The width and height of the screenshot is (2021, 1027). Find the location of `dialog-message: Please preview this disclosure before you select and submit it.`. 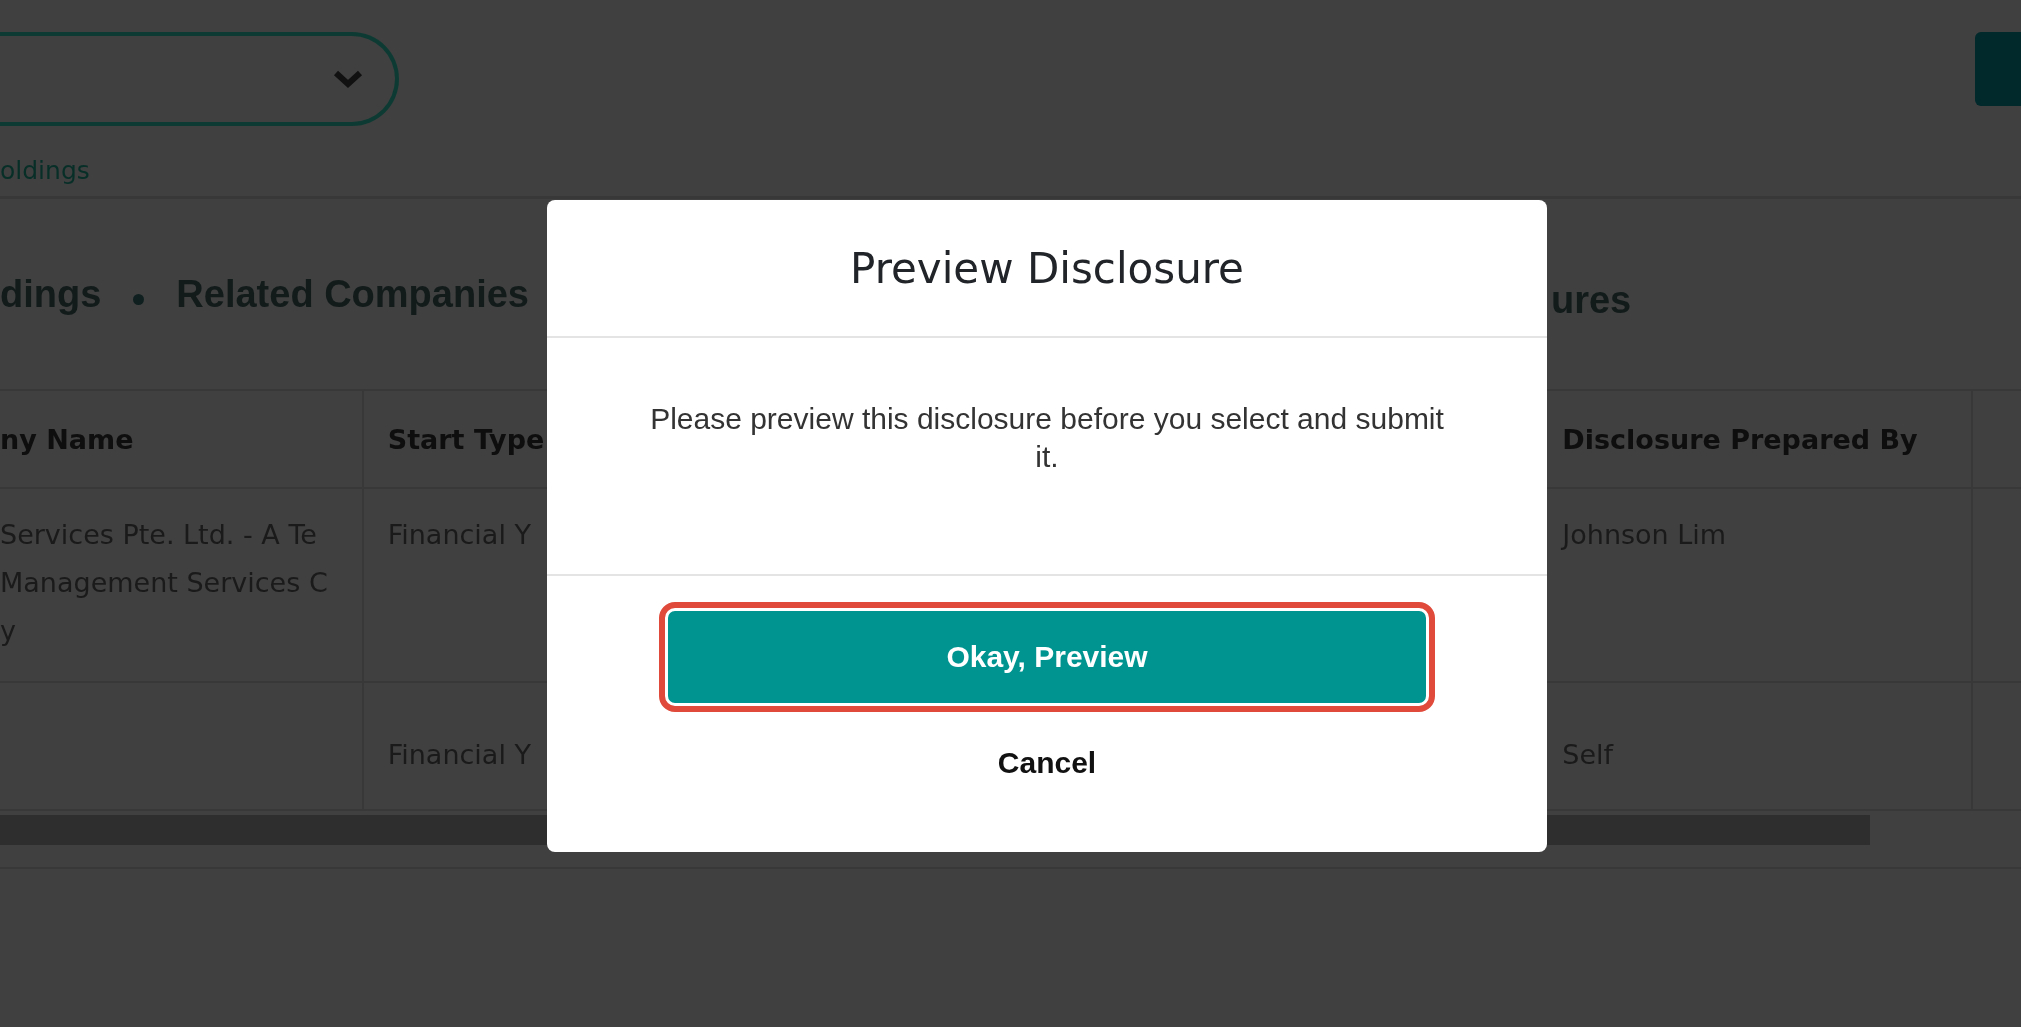

dialog-message: Please preview this disclosure before you select and submit it. is located at coordinates (1047, 438).